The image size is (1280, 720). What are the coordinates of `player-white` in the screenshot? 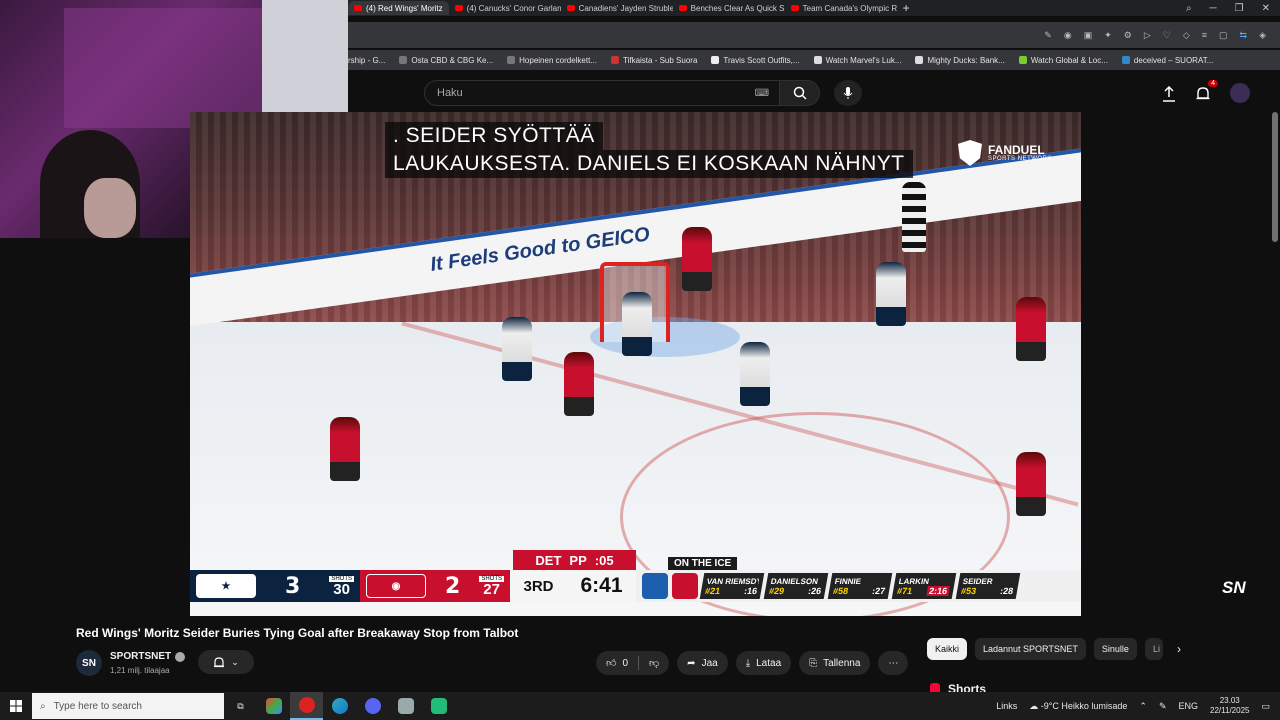 It's located at (755, 374).